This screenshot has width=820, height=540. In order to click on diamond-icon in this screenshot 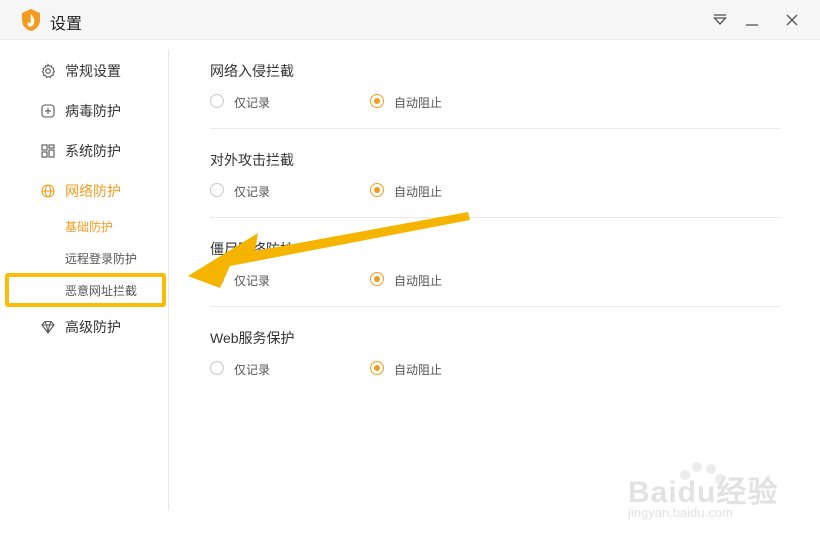, I will do `click(48, 327)`.